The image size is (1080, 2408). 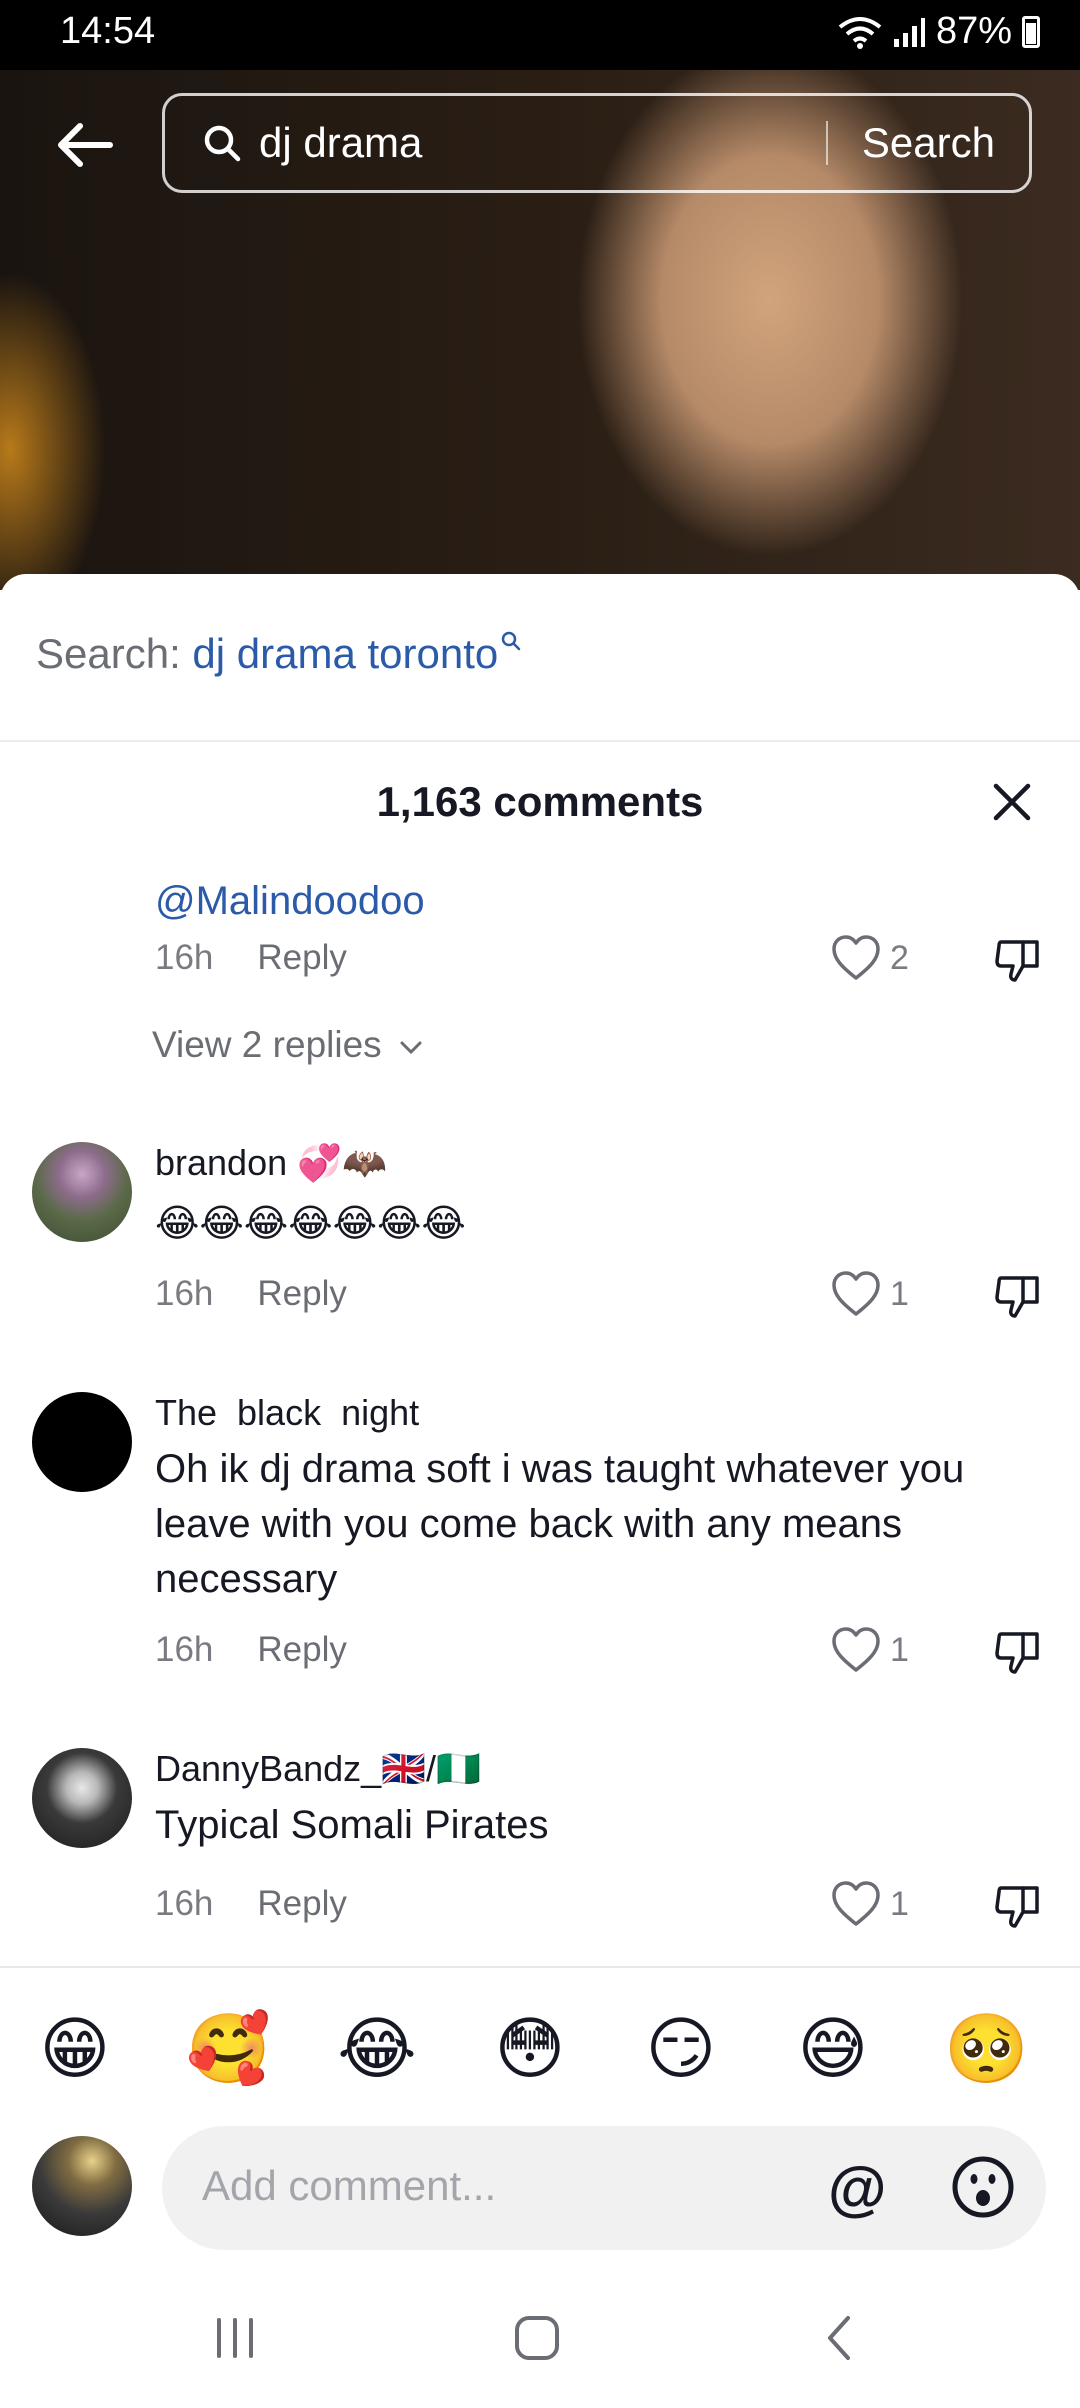 What do you see at coordinates (318, 1769) in the screenshot?
I see `comment-username: DannyBandz_🇬🇧/🇳🇬` at bounding box center [318, 1769].